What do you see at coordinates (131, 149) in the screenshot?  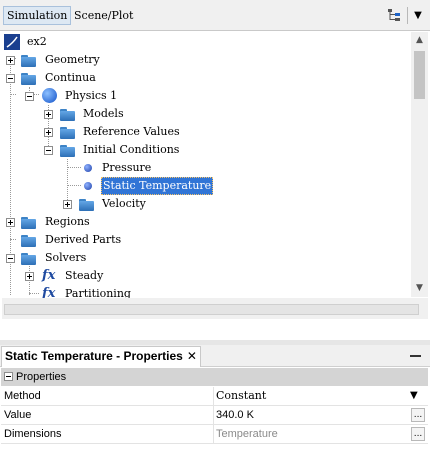 I see `tree-item-label: Initial Conditions` at bounding box center [131, 149].